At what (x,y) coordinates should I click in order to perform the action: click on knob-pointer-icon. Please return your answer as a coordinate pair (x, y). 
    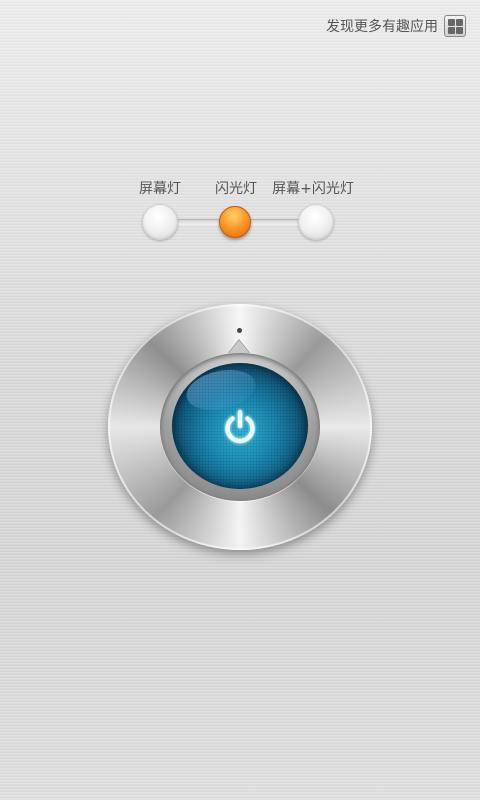
    Looking at the image, I should click on (239, 347).